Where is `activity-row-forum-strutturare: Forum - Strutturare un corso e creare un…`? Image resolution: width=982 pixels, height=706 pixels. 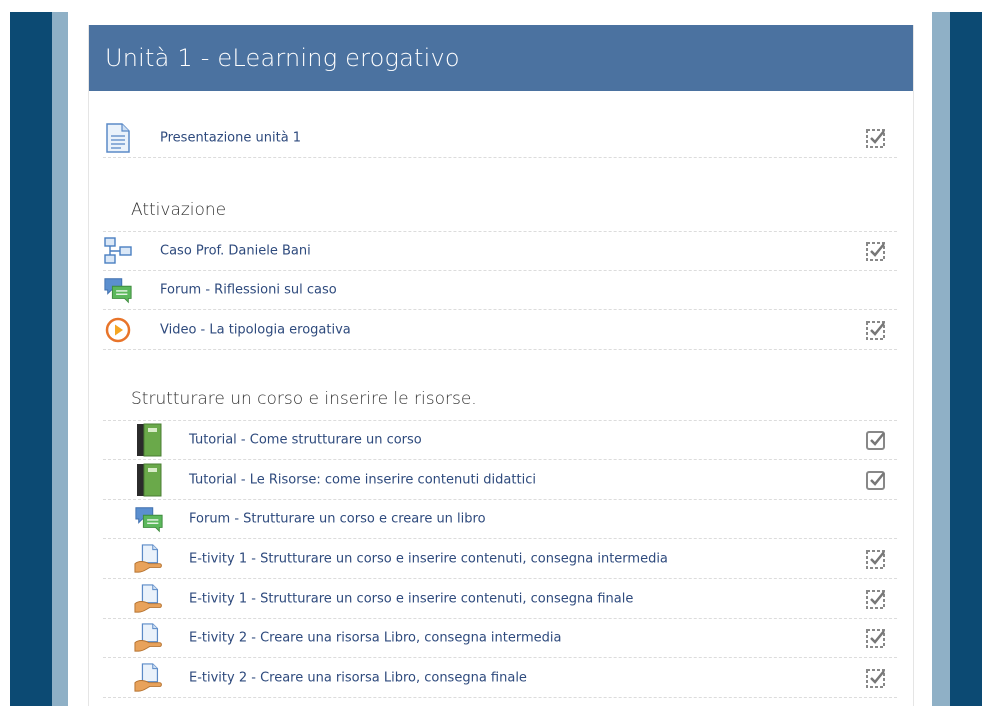 activity-row-forum-strutturare: Forum - Strutturare un corso e creare un… is located at coordinates (500, 519).